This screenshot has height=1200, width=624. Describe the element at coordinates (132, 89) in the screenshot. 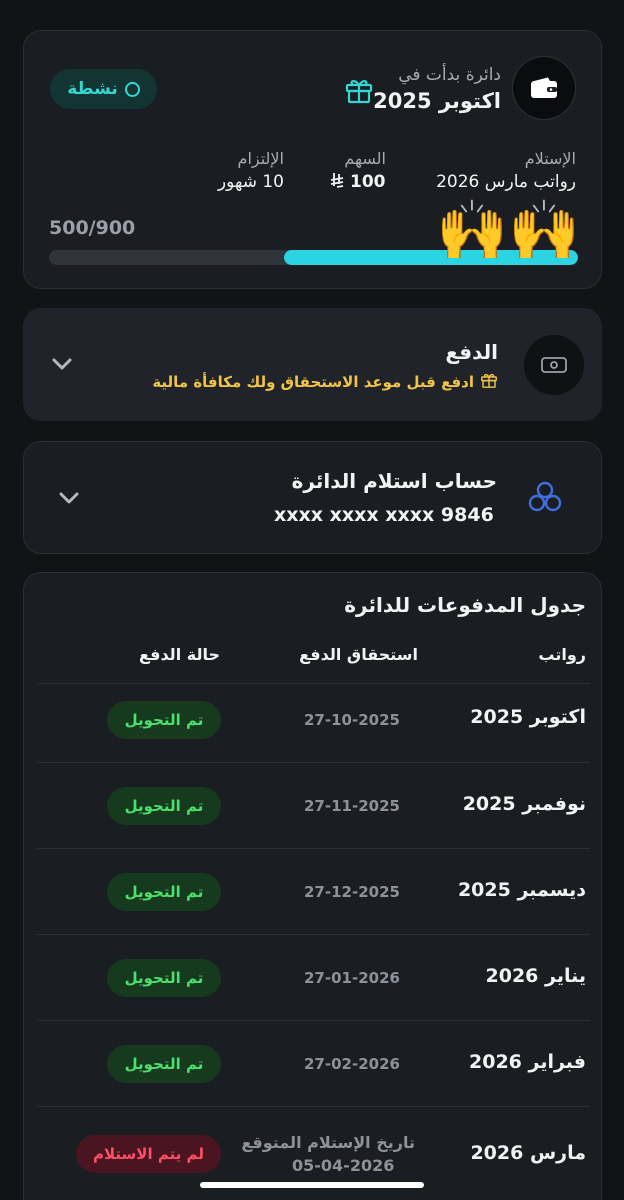

I see `status-dot-icon` at that location.